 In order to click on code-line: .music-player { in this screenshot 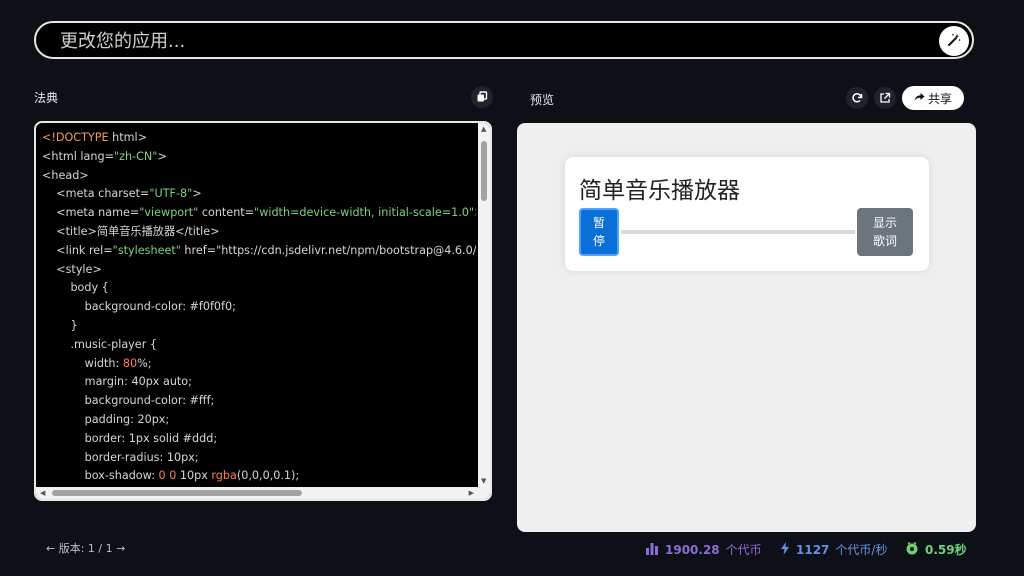, I will do `click(99, 344)`.